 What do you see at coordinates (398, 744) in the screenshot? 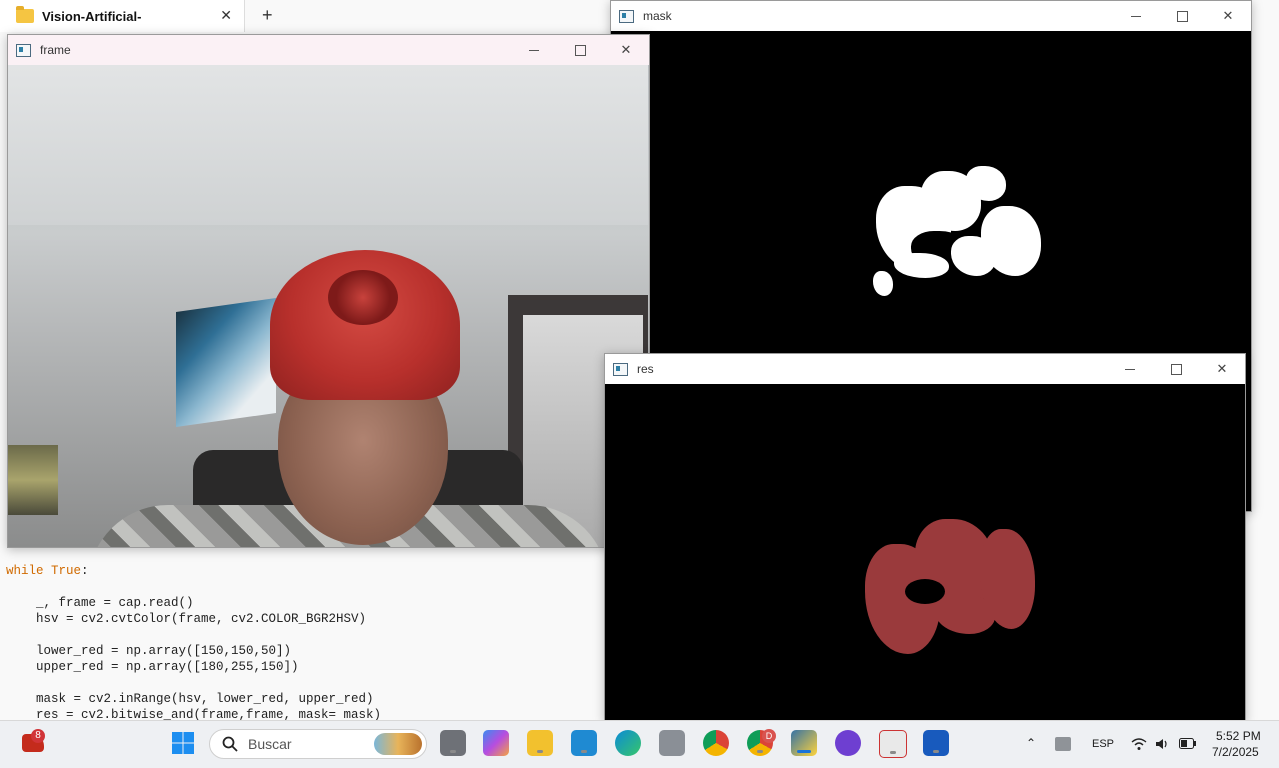
I see `search-highlight-icon` at bounding box center [398, 744].